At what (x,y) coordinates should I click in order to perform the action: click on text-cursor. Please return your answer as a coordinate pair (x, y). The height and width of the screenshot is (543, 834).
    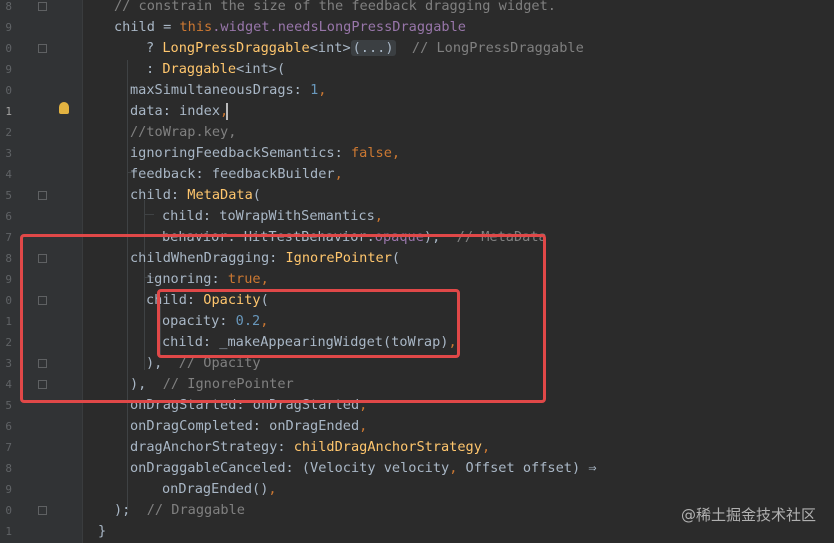
    Looking at the image, I should click on (227, 111).